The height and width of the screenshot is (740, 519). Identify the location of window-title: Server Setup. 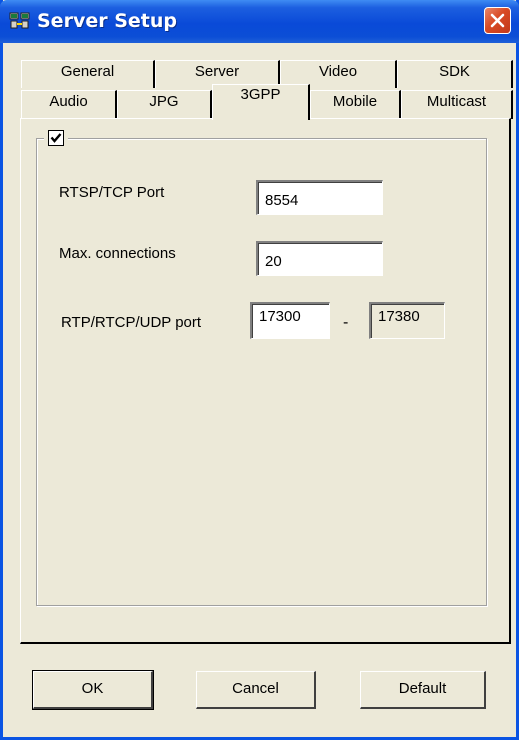
(107, 21).